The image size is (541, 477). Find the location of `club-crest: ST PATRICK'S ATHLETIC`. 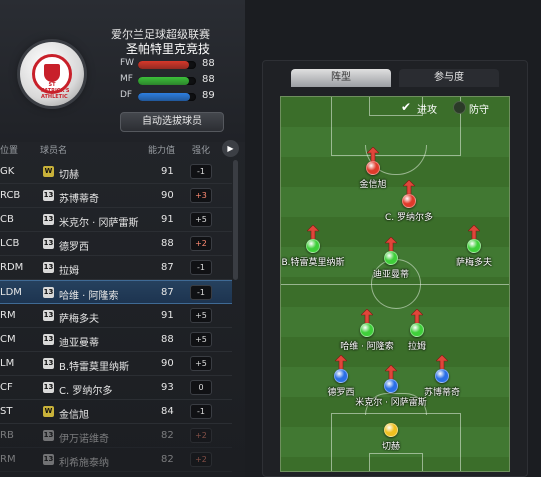

club-crest: ST PATRICK'S ATHLETIC is located at coordinates (52, 74).